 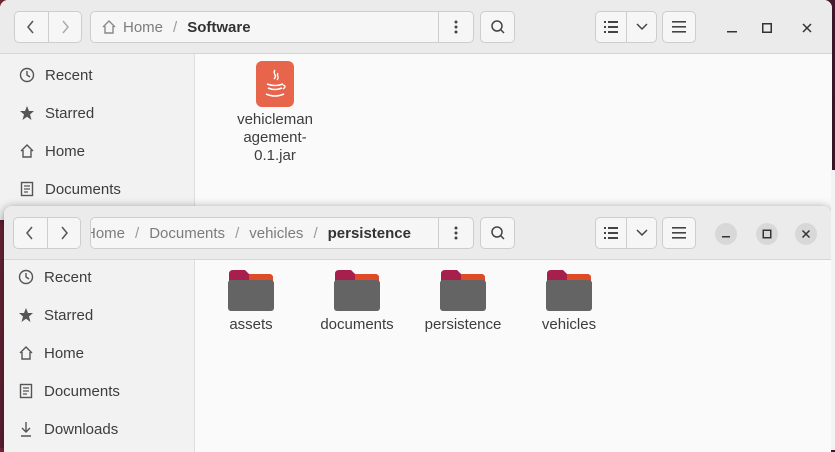 What do you see at coordinates (276, 233) in the screenshot?
I see `breadcrumb-vehicles: vehicles` at bounding box center [276, 233].